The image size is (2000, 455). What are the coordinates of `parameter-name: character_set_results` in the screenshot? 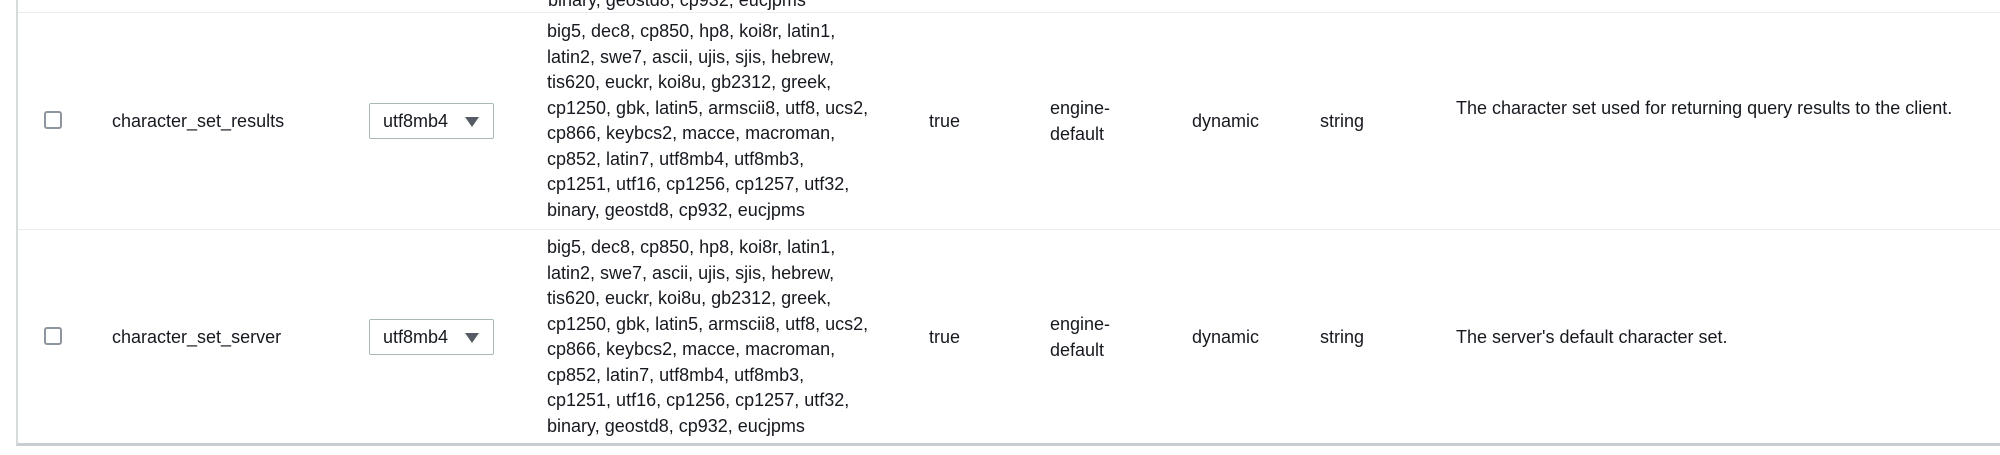 It's located at (198, 121).